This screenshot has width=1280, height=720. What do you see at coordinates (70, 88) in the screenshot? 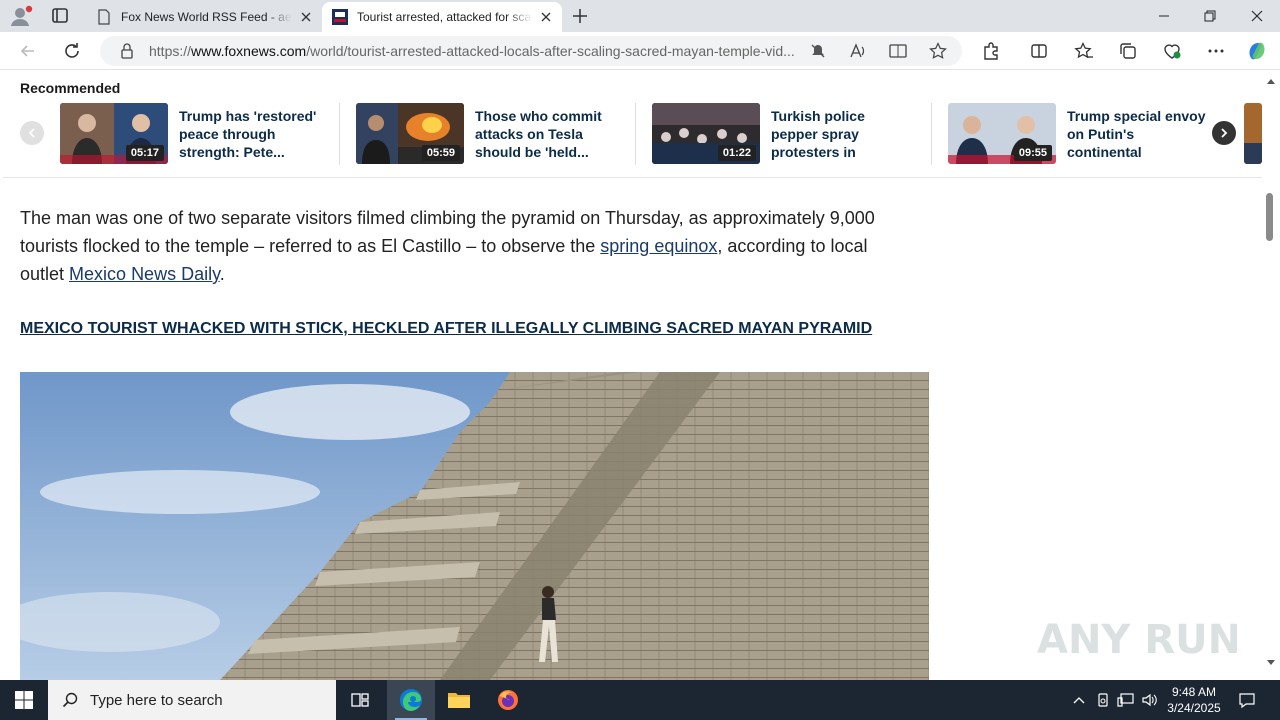
I see `recommended-heading: Recommended` at bounding box center [70, 88].